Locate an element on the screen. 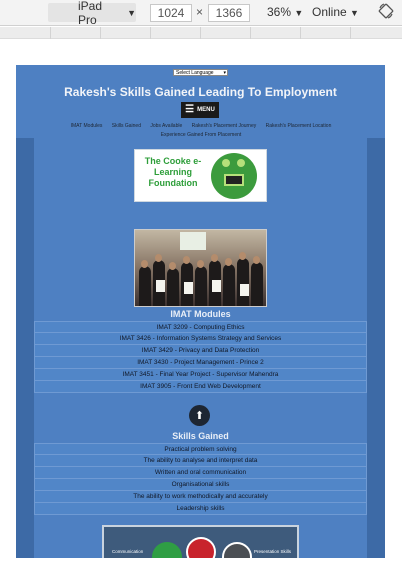 Image resolution: width=402 pixels, height=571 pixels. list-item: Written and oral communication is located at coordinates (200, 473).